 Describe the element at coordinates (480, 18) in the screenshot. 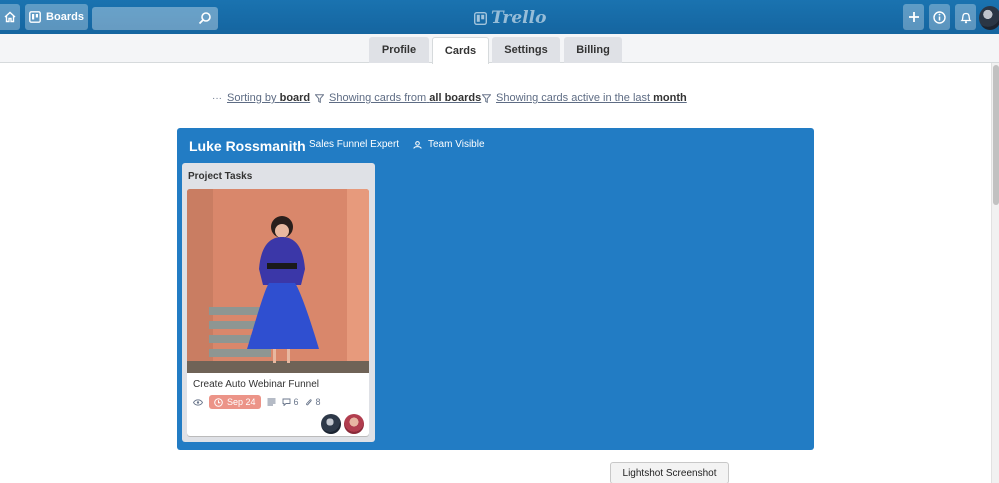

I see `trello-logo-icon` at that location.